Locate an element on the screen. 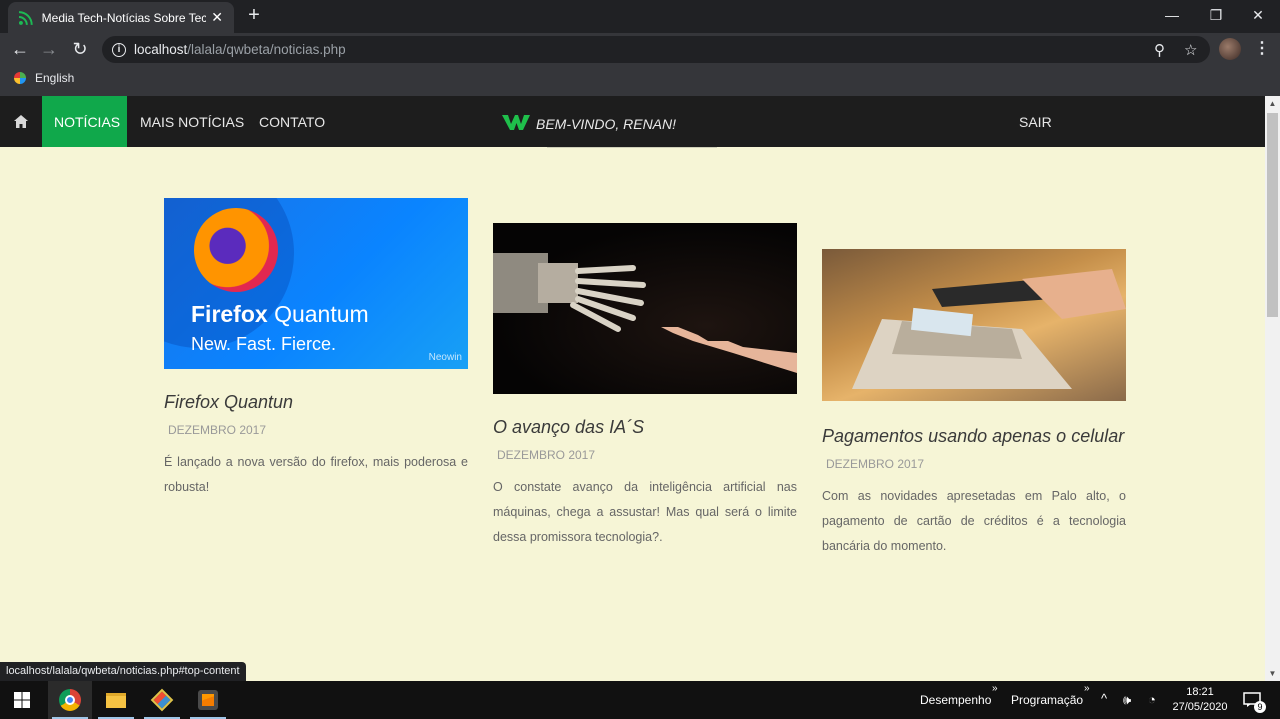 The height and width of the screenshot is (719, 1280). image-brand: Firefox is located at coordinates (229, 314).